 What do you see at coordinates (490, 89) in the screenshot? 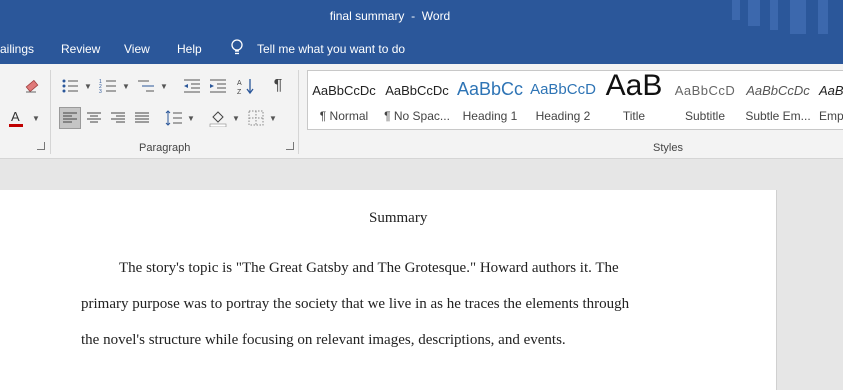
I see `style-preview: AaBbCc` at bounding box center [490, 89].